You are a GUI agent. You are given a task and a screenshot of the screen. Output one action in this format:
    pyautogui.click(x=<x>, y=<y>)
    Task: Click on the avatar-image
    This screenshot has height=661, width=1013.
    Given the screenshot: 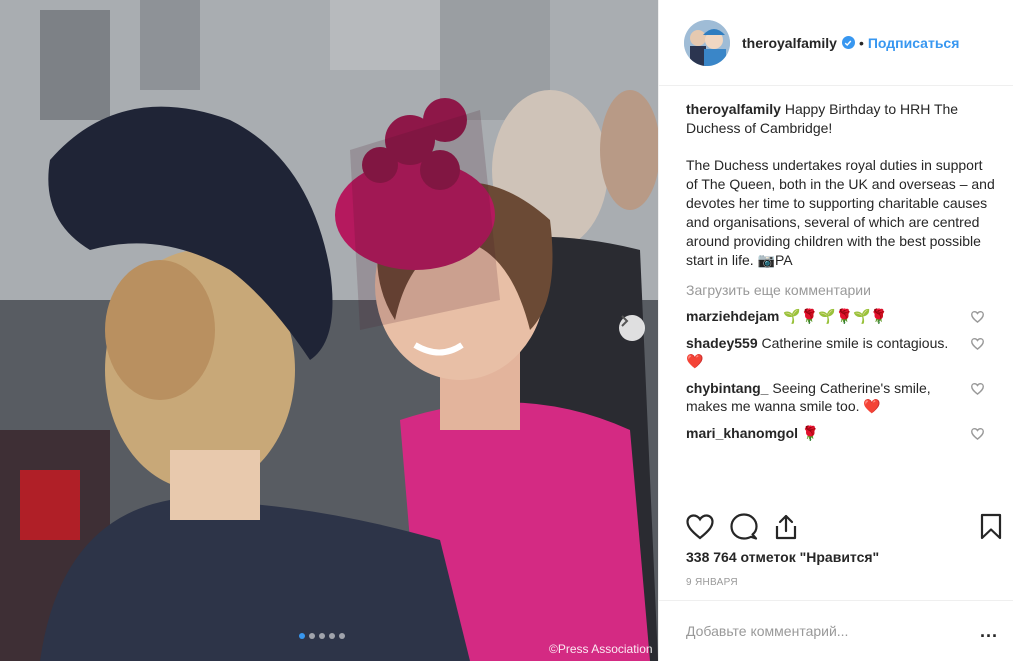 What is the action you would take?
    pyautogui.click(x=707, y=42)
    